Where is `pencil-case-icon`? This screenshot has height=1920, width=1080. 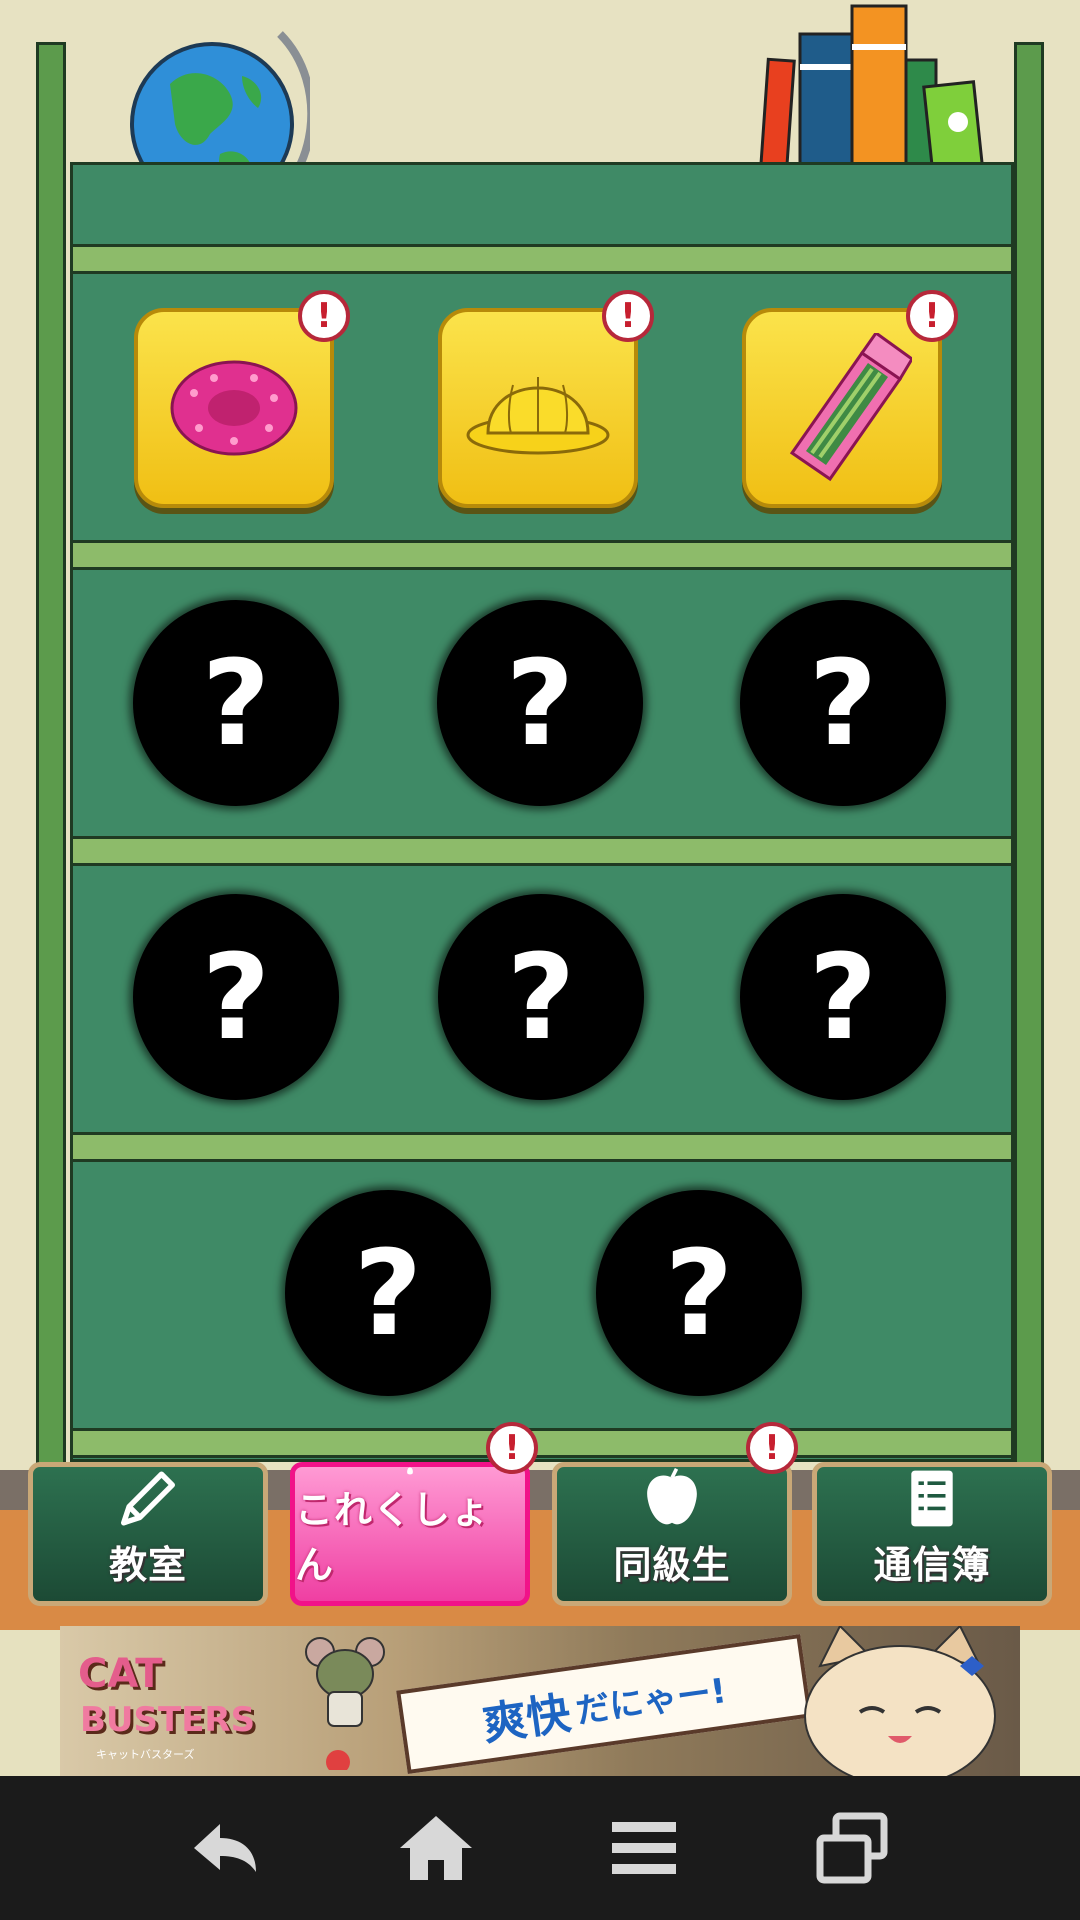 pencil-case-icon is located at coordinates (850, 407).